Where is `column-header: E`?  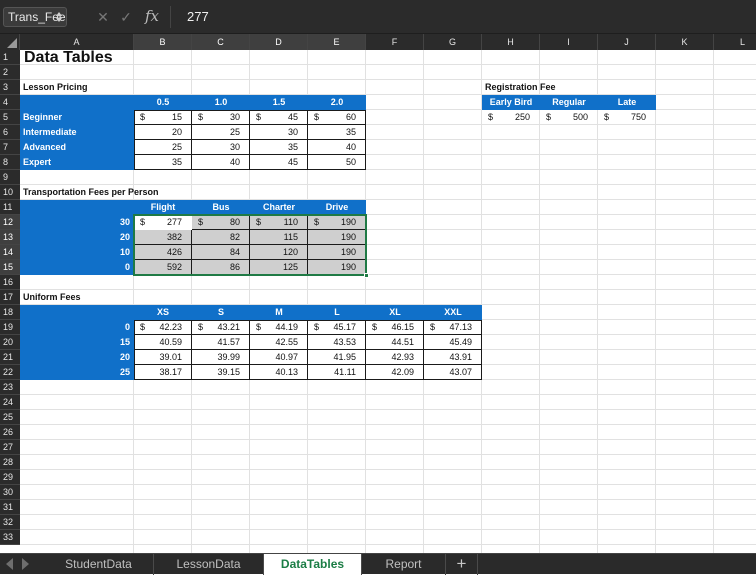 column-header: E is located at coordinates (337, 42).